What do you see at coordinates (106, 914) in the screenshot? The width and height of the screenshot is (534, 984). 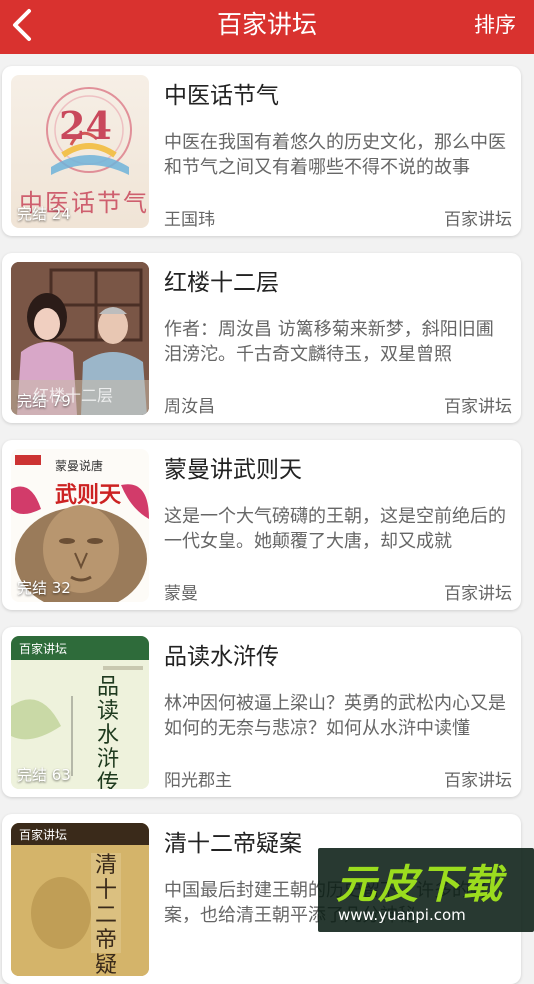 I see `cover-title: 清十二帝疑案` at bounding box center [106, 914].